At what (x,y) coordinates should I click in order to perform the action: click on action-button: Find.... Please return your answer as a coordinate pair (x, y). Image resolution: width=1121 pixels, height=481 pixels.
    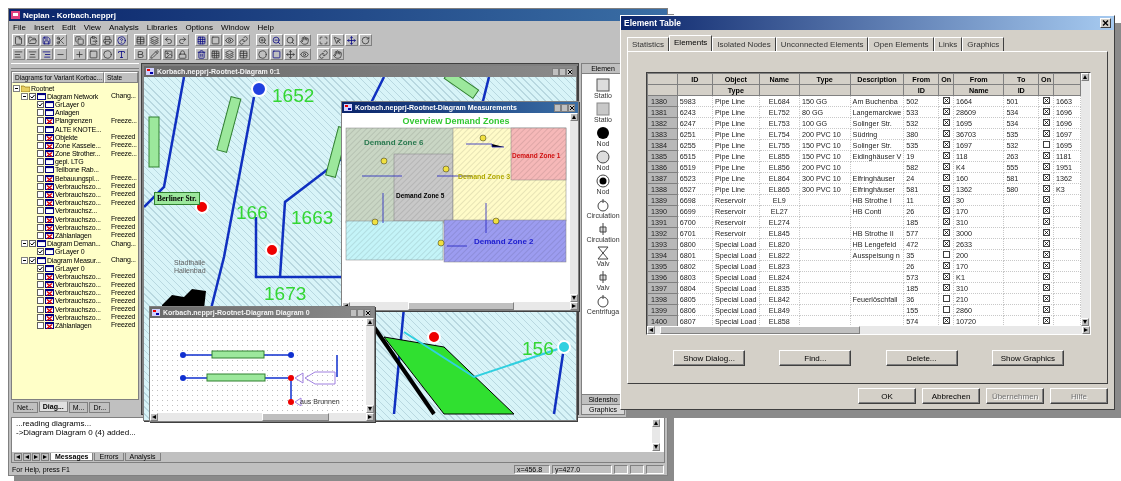
    Looking at the image, I should click on (815, 358).